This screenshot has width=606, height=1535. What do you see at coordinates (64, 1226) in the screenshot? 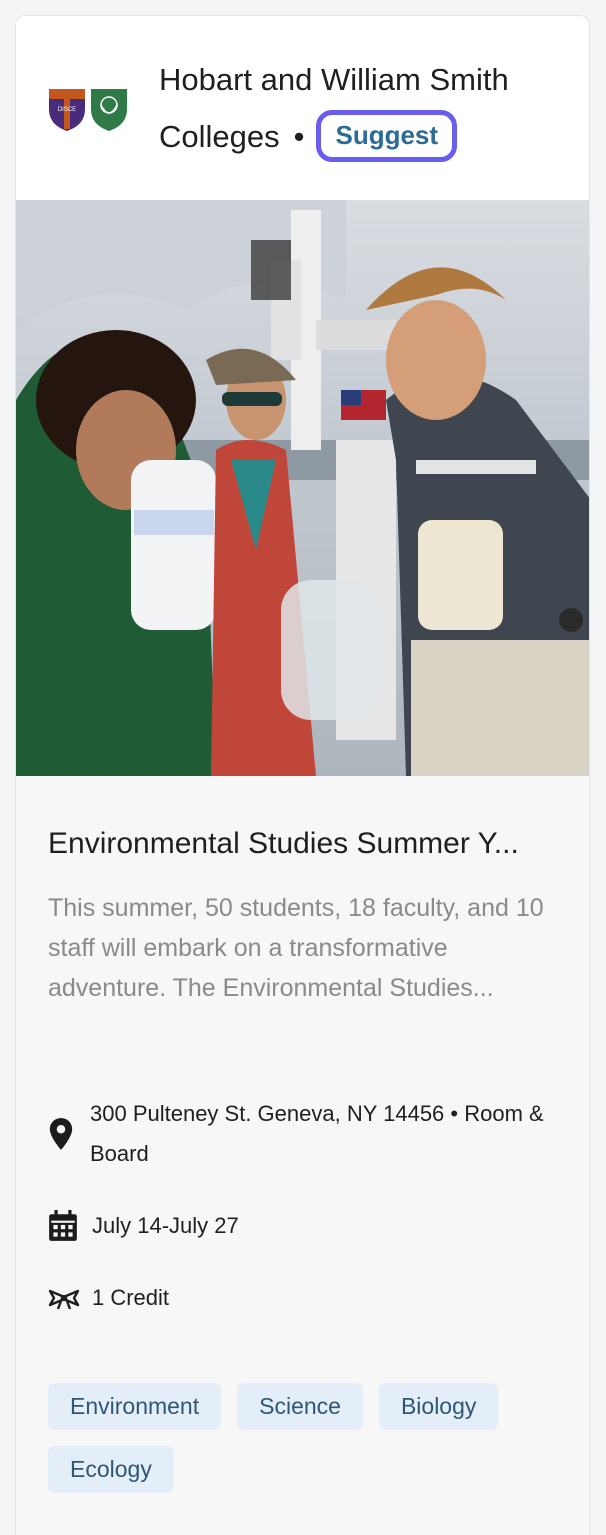
I see `calendar-icon` at bounding box center [64, 1226].